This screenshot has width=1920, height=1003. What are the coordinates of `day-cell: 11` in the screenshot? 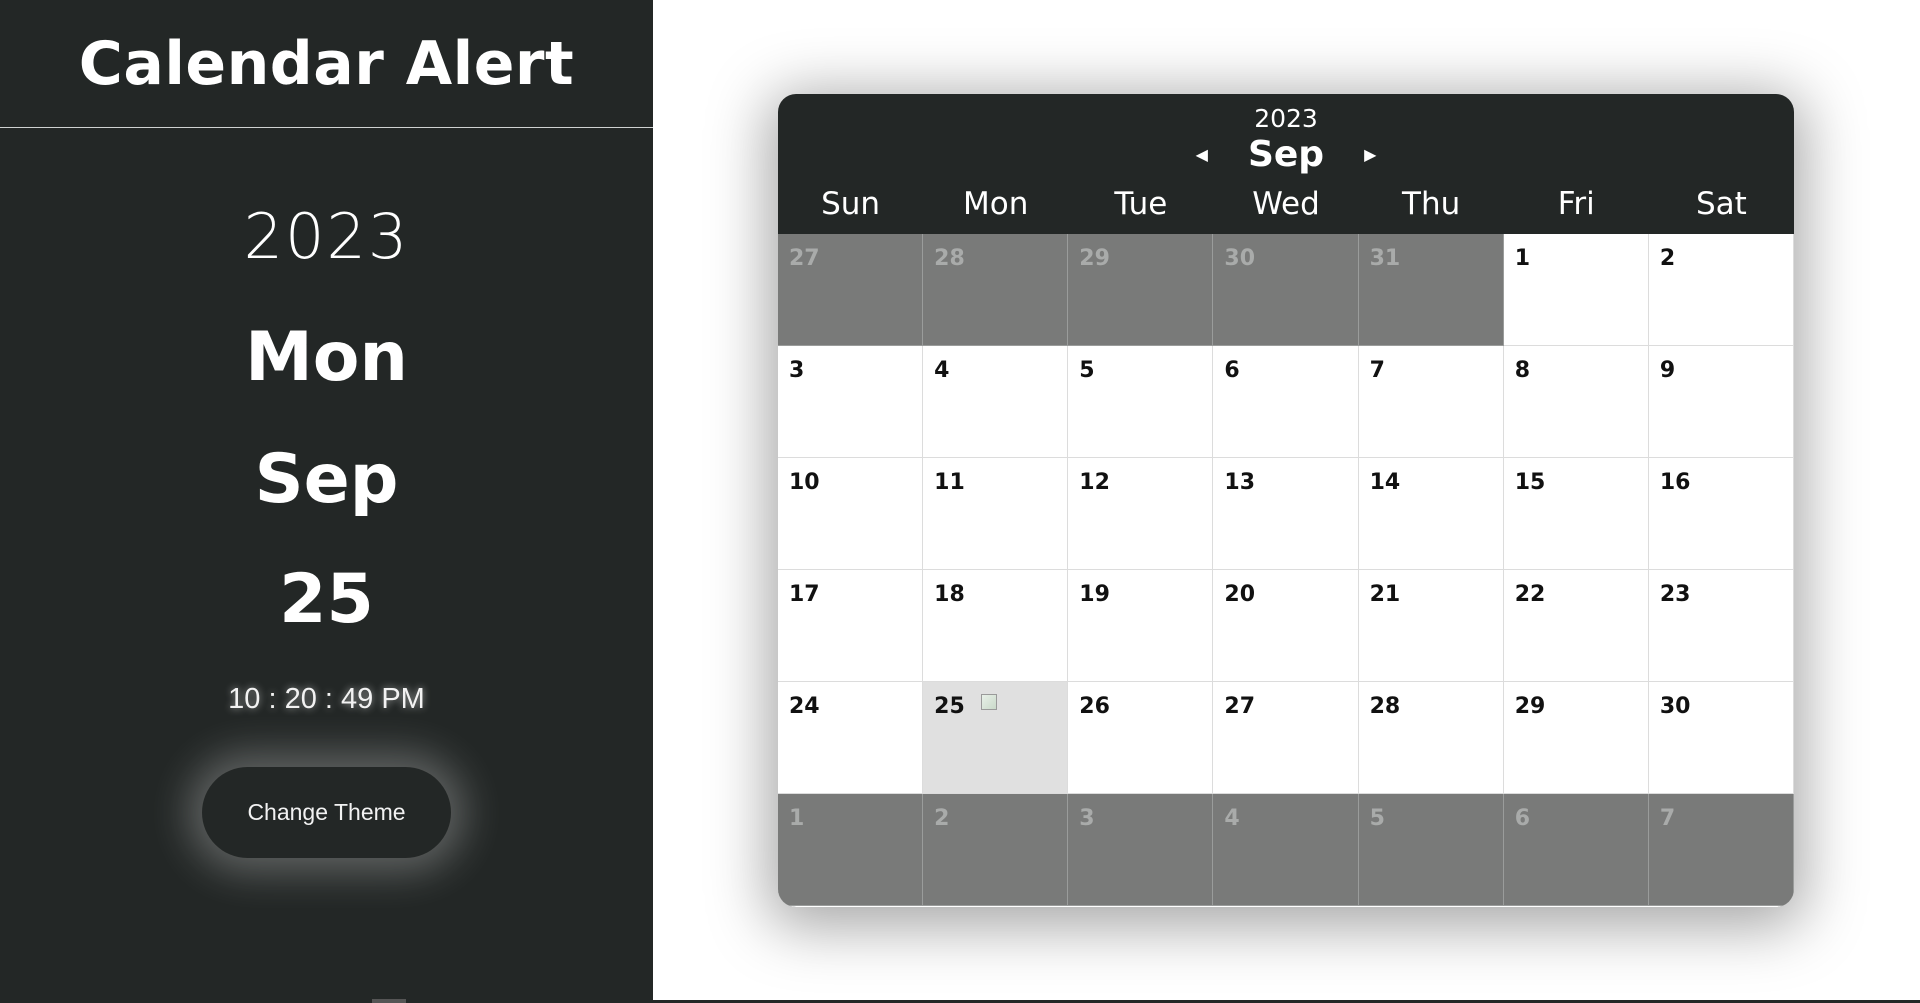 It's located at (996, 514).